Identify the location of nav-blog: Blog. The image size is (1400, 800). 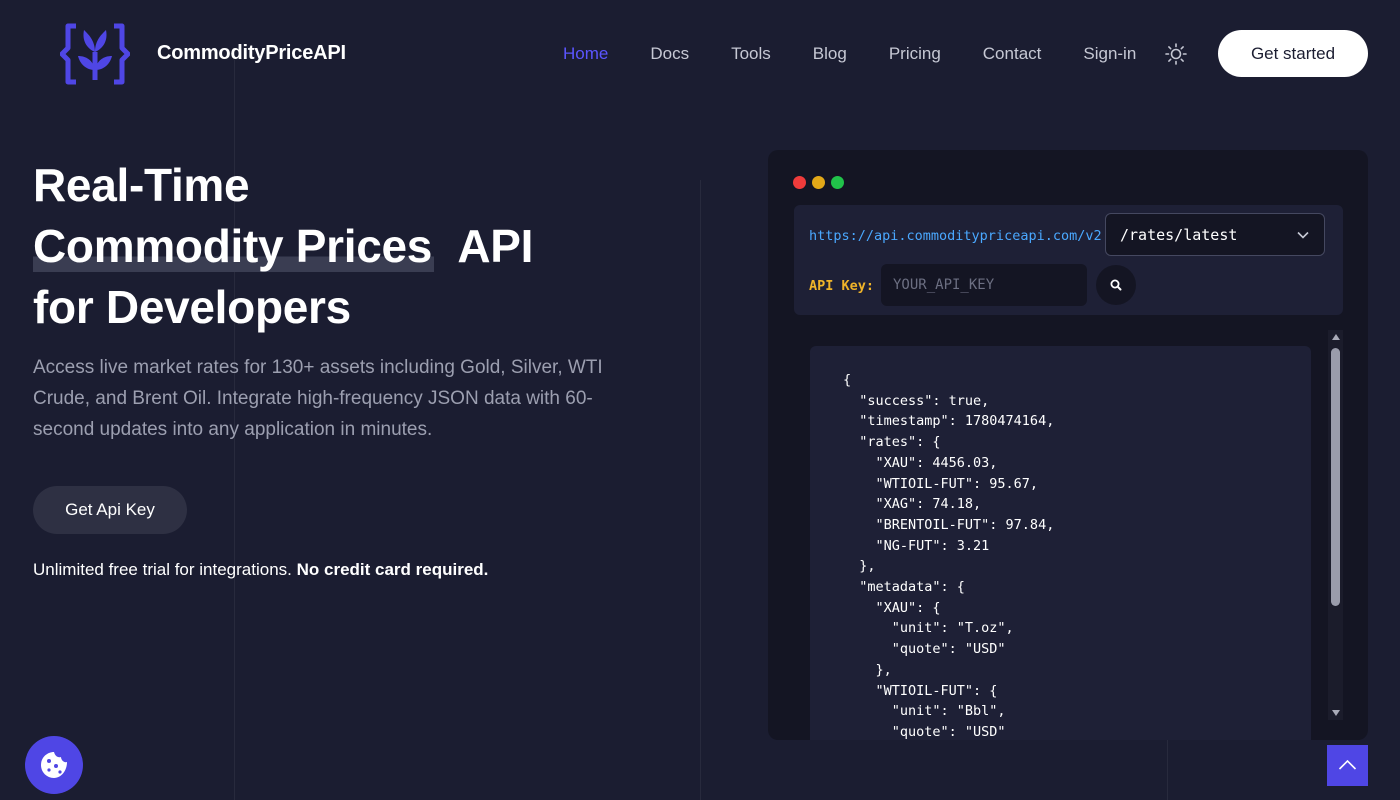
(830, 54).